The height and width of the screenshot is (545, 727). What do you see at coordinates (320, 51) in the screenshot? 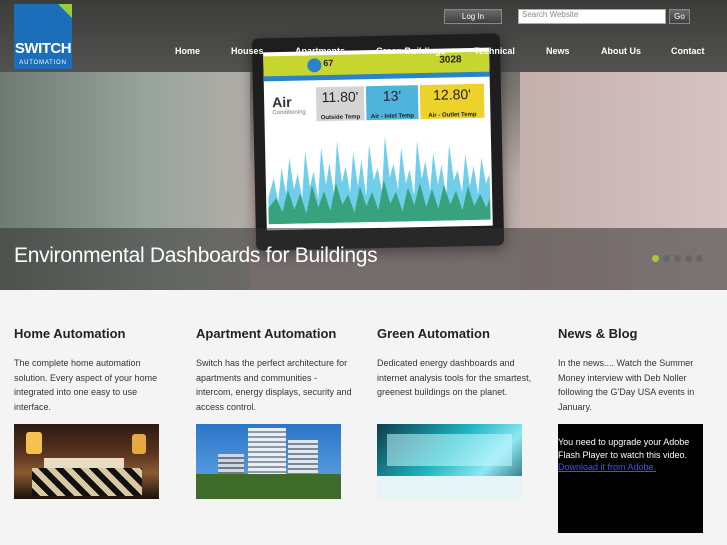
I see `nav-item-apartments: Apartments` at bounding box center [320, 51].